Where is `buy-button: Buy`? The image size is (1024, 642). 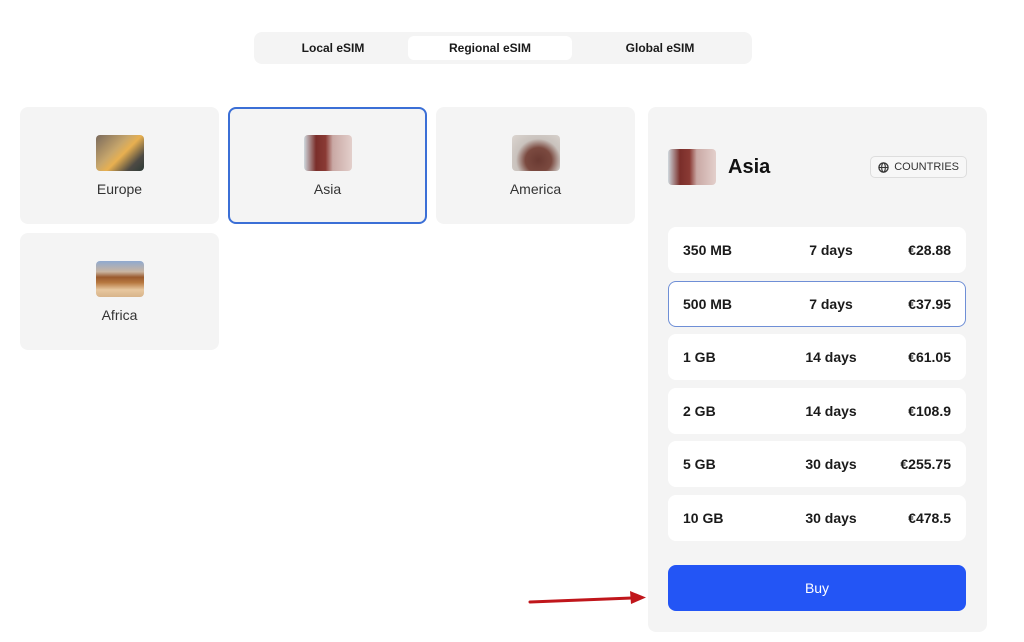
buy-button: Buy is located at coordinates (817, 588).